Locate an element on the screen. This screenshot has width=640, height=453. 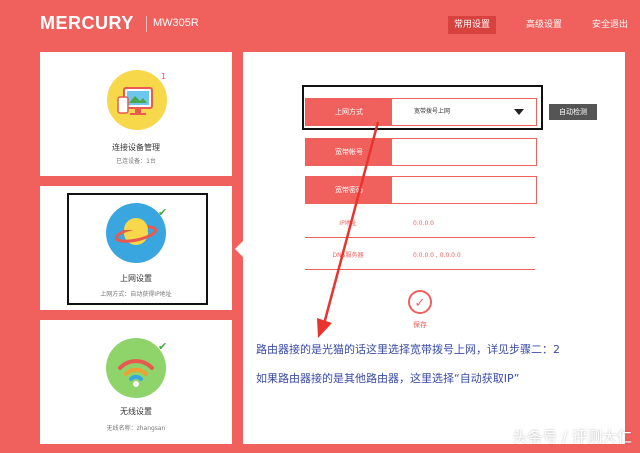
card-subtitle: 无线名称：zhangsan is located at coordinates (136, 428).